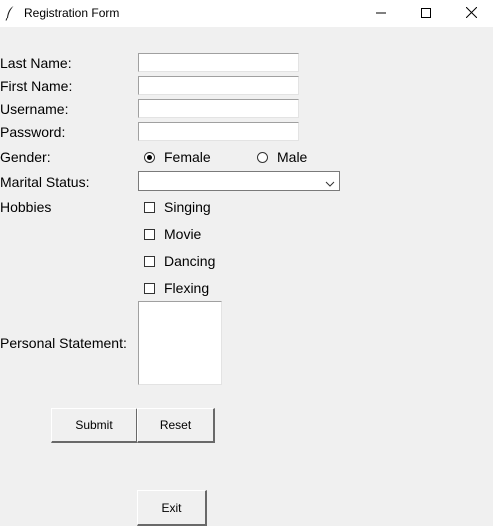 The height and width of the screenshot is (526, 493). I want to click on hobby-option-label: Movie, so click(183, 234).